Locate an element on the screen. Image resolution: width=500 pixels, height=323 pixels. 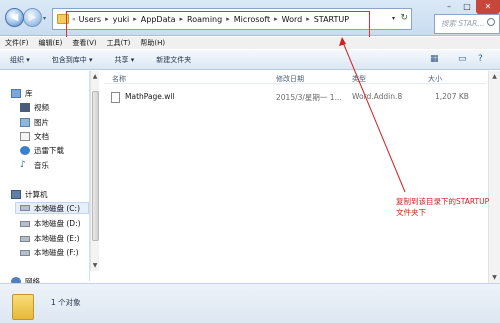
annotation-line-2: 文件夹下 is located at coordinates (411, 212).